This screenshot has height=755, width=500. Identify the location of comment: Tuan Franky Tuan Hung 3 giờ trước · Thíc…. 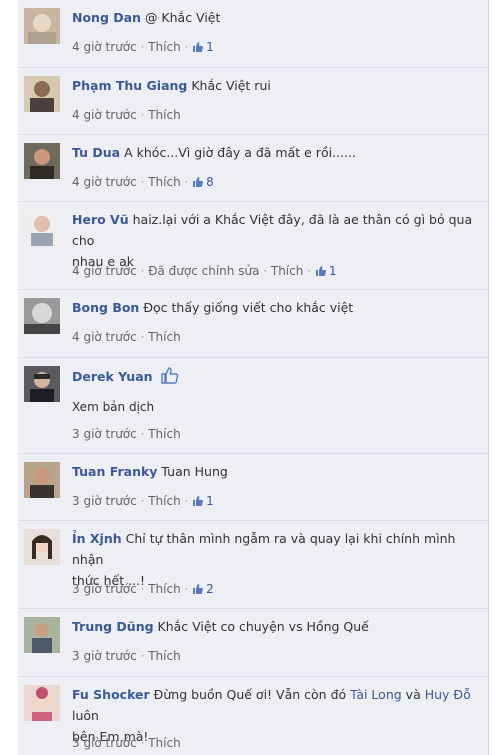
(253, 487).